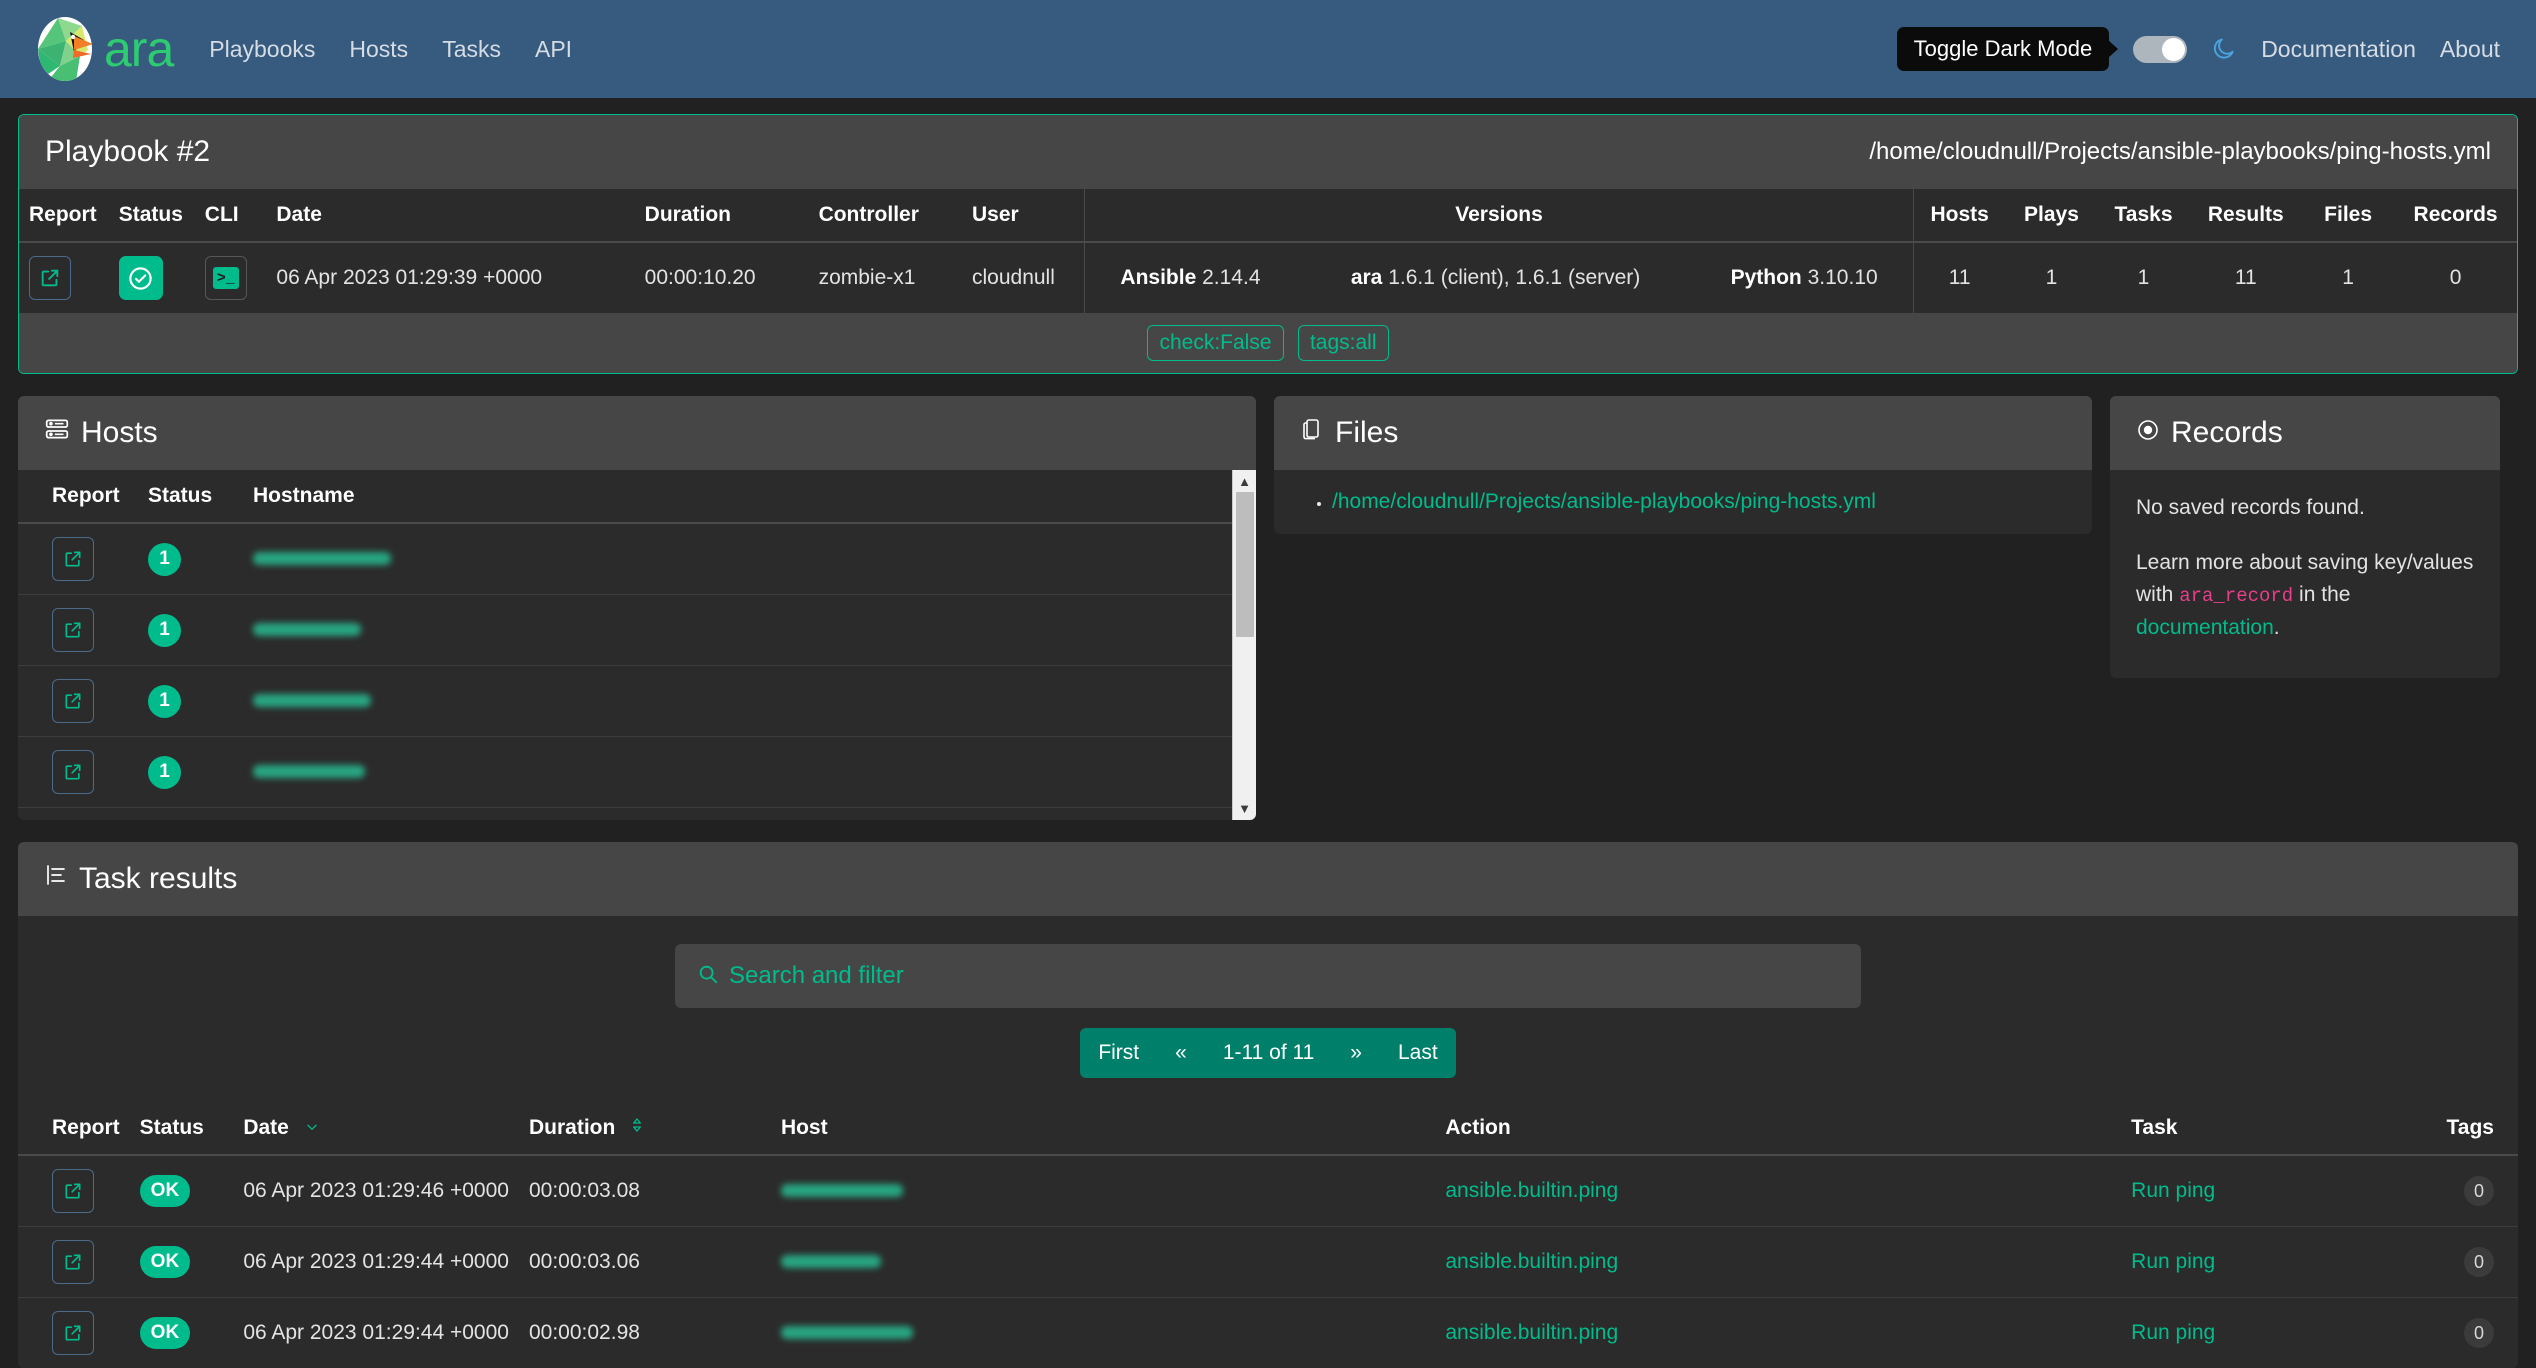 The width and height of the screenshot is (2536, 1368). I want to click on version-ansible-value: 2.14.4, so click(1231, 277).